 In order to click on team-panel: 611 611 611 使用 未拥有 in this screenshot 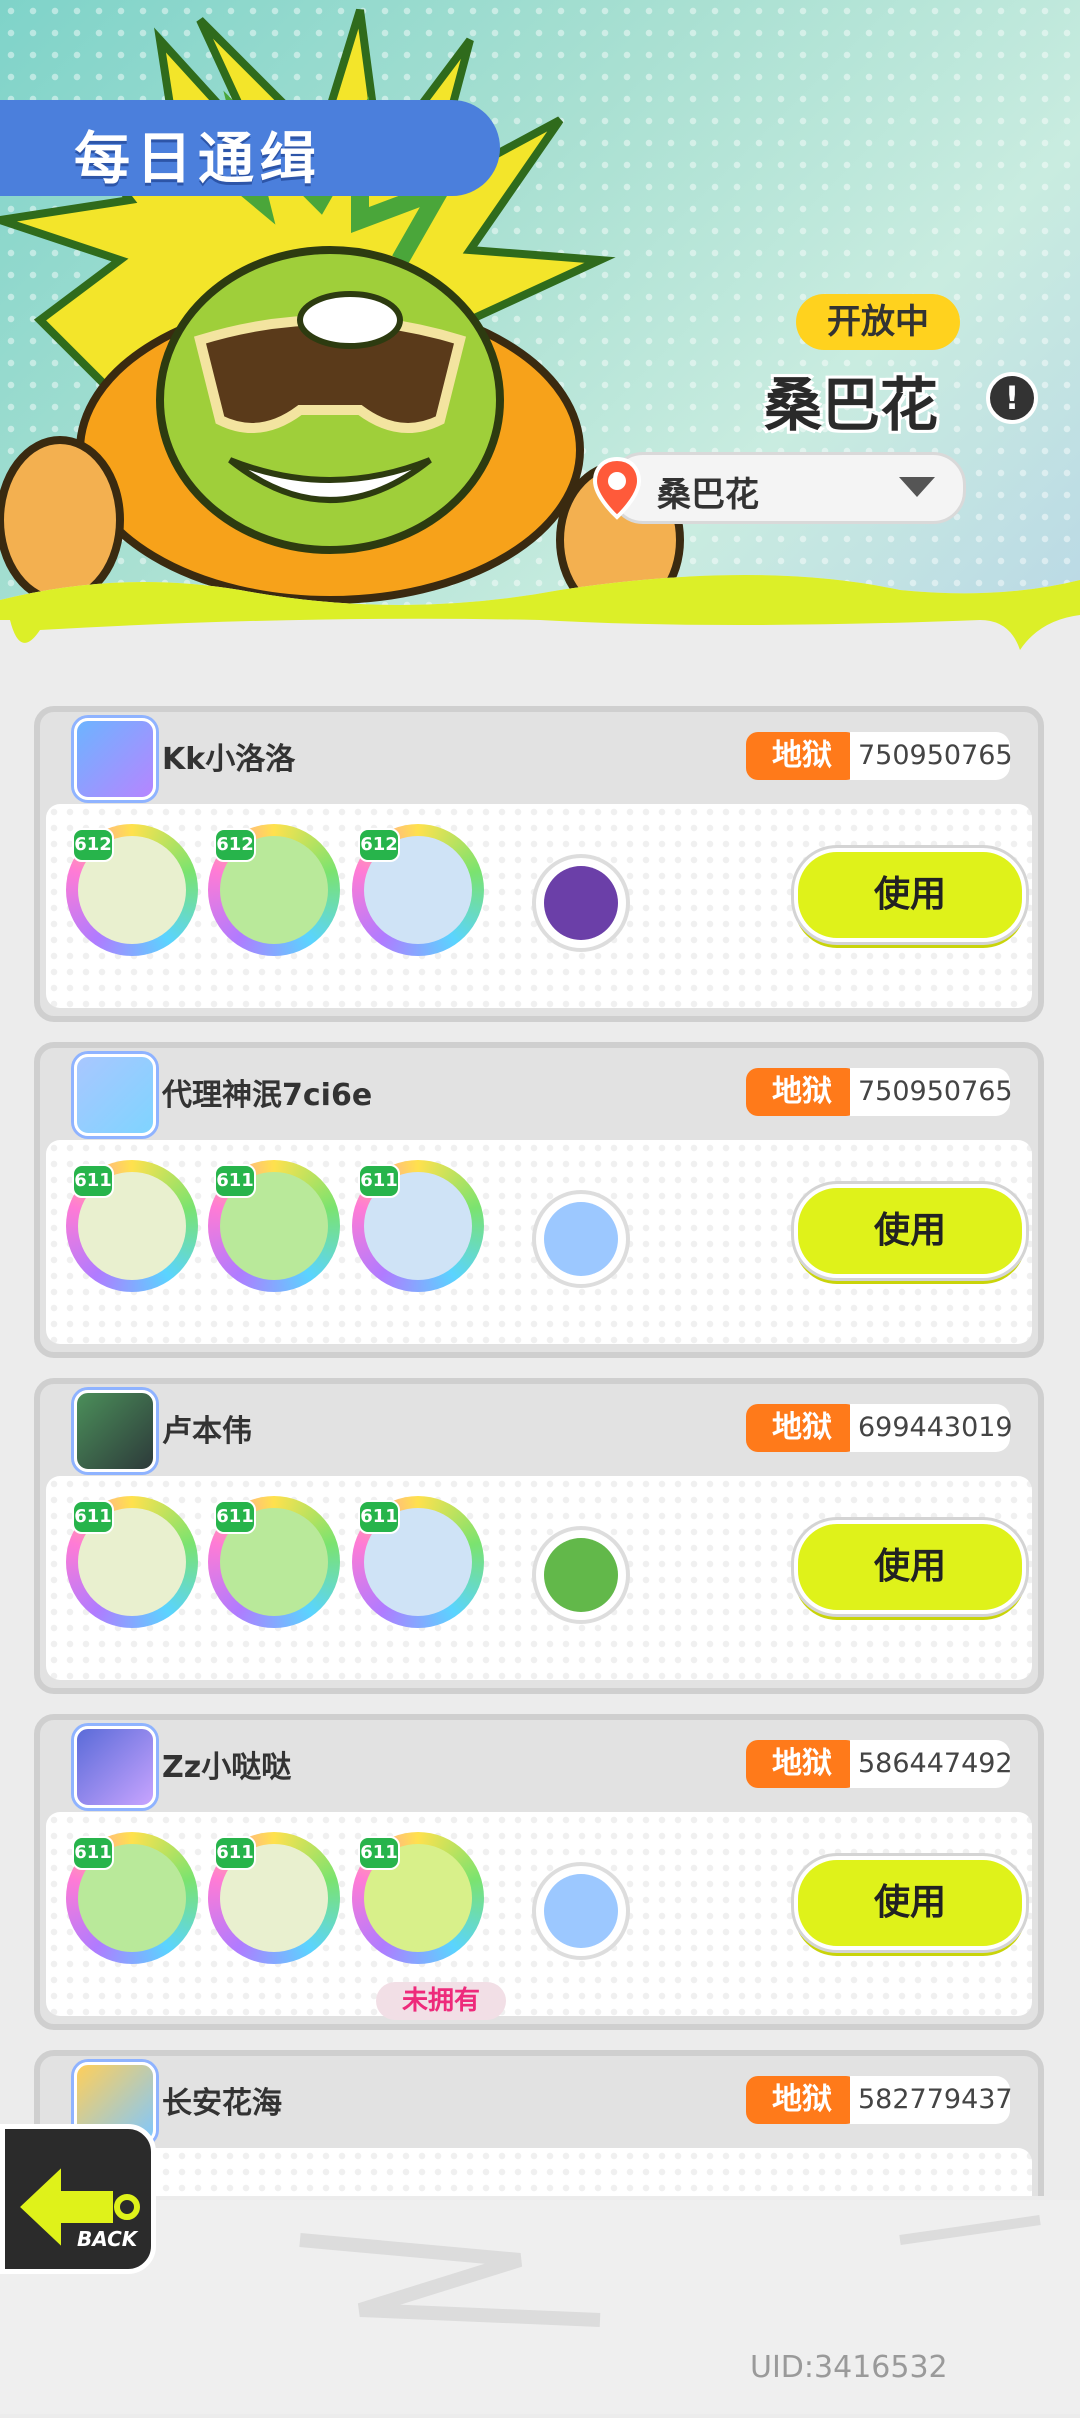, I will do `click(539, 1916)`.